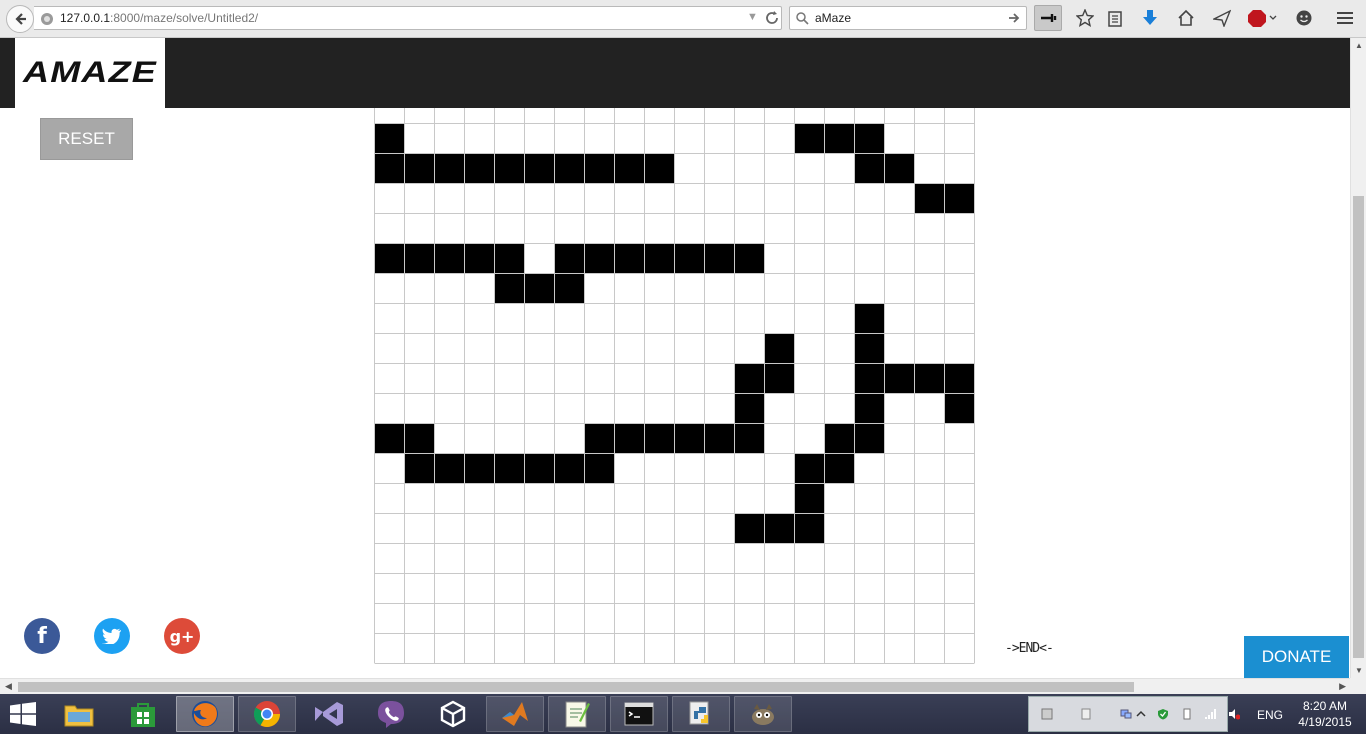 This screenshot has width=1366, height=734. What do you see at coordinates (1325, 722) in the screenshot?
I see `clock-date: 4/19/2015` at bounding box center [1325, 722].